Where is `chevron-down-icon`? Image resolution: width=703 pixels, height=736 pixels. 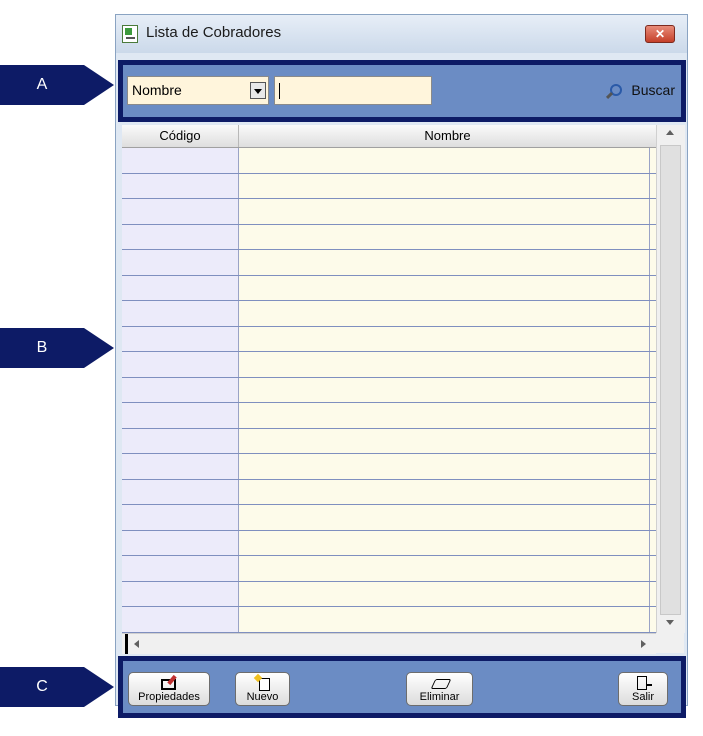
chevron-down-icon is located at coordinates (258, 90).